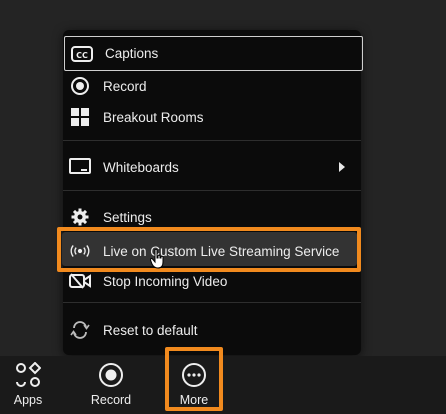 The height and width of the screenshot is (414, 446). I want to click on highlight-box-more, so click(194, 379).